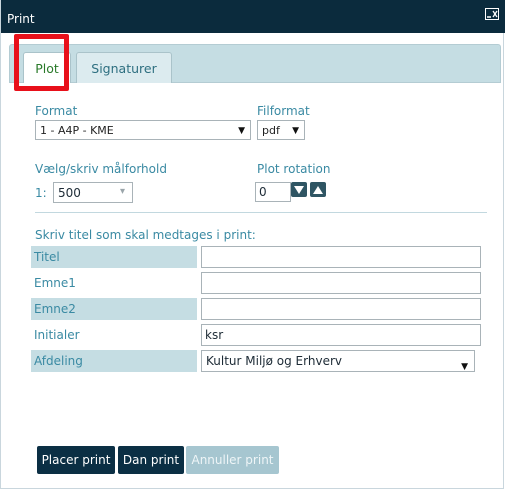 The image size is (506, 493). Describe the element at coordinates (255, 63) in the screenshot. I see `tab-bar: Plot Signaturer` at that location.